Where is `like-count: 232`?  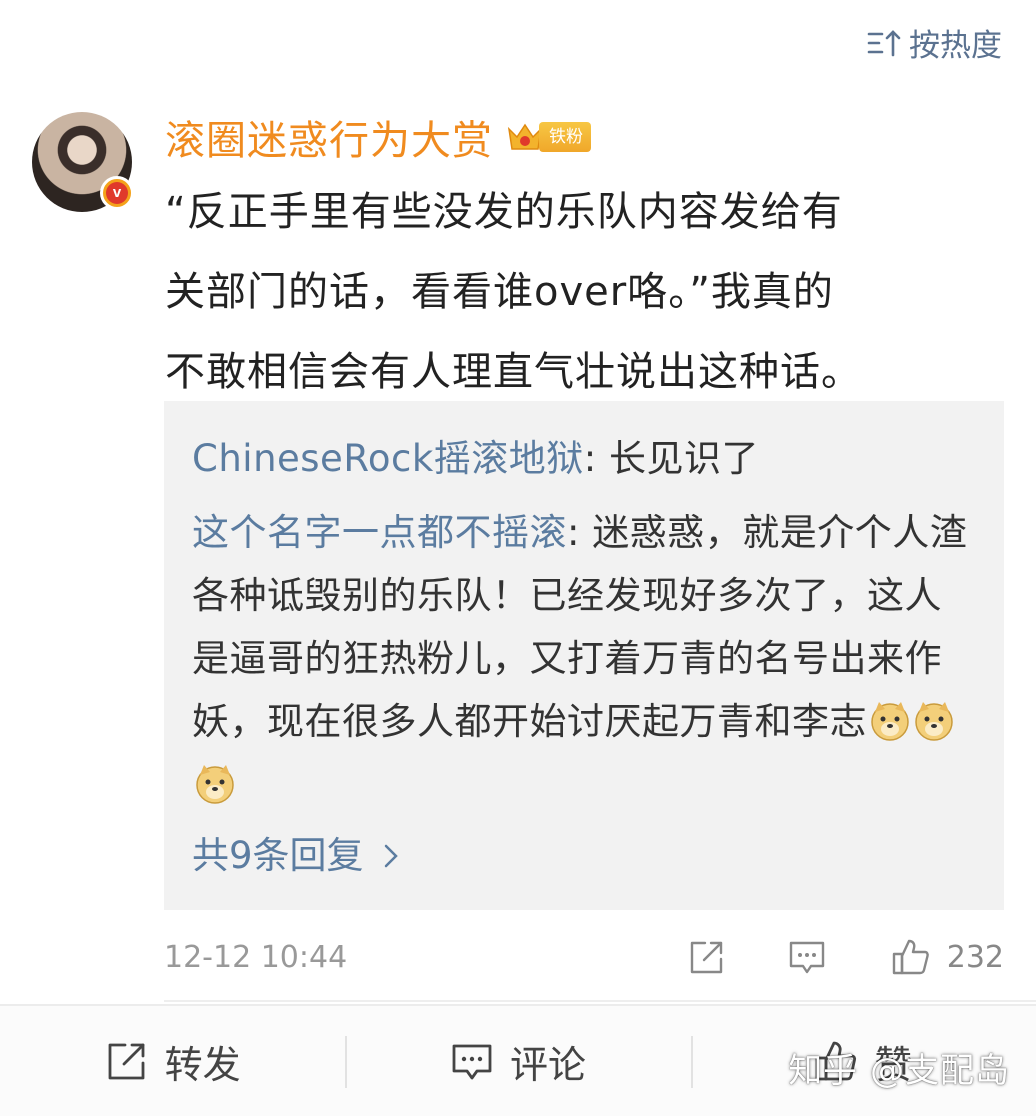
like-count: 232 is located at coordinates (975, 957).